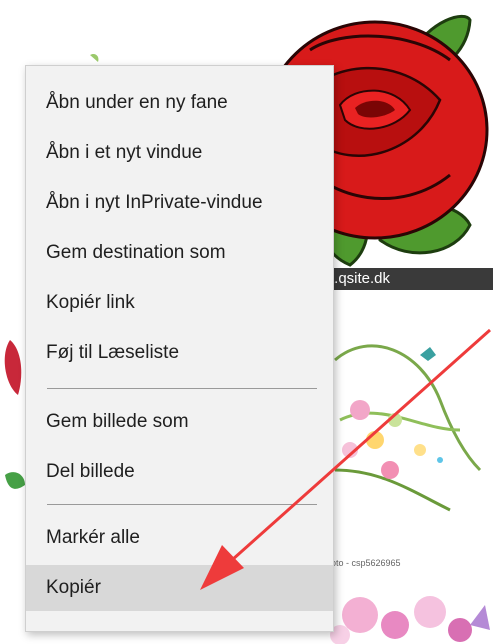 The image size is (493, 644). Describe the element at coordinates (90, 471) in the screenshot. I see `menu-item-label: Del billede` at that location.